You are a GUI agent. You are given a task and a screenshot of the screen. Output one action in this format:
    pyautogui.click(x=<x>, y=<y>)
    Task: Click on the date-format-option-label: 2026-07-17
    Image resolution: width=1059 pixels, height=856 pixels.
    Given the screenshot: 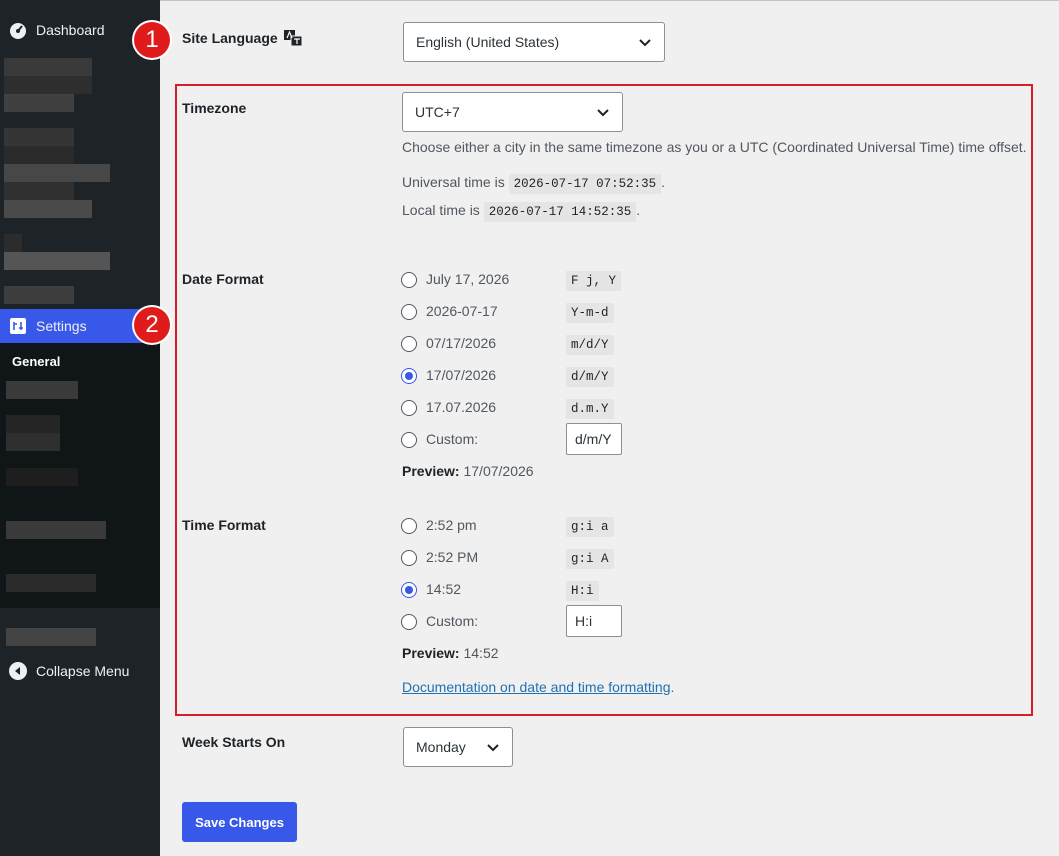 What is the action you would take?
    pyautogui.click(x=462, y=311)
    